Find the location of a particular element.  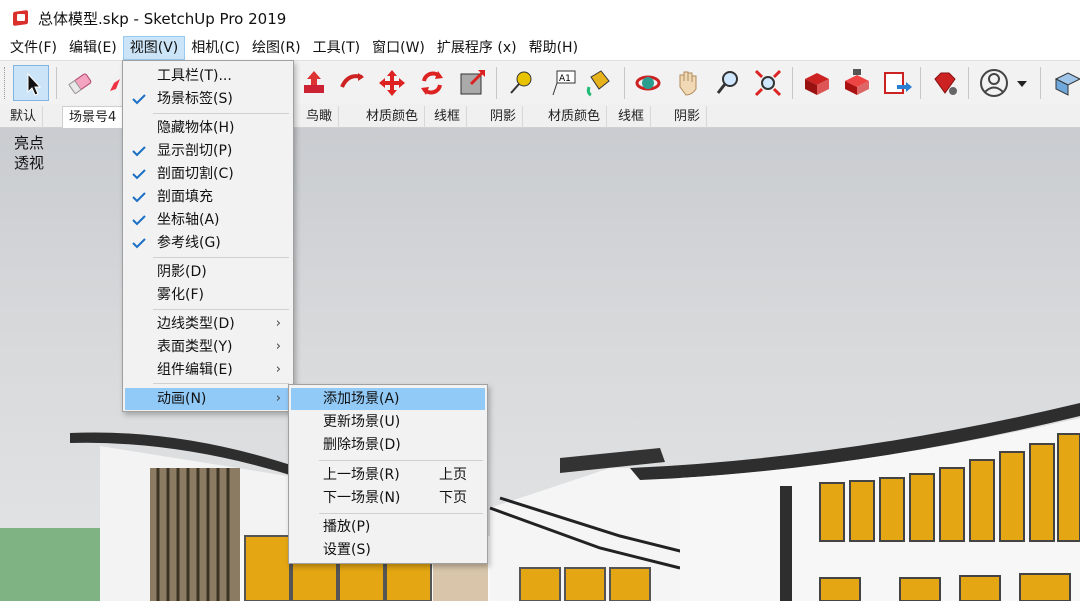

view-menu-section-planes: 显示剖切(P) is located at coordinates (208, 151).